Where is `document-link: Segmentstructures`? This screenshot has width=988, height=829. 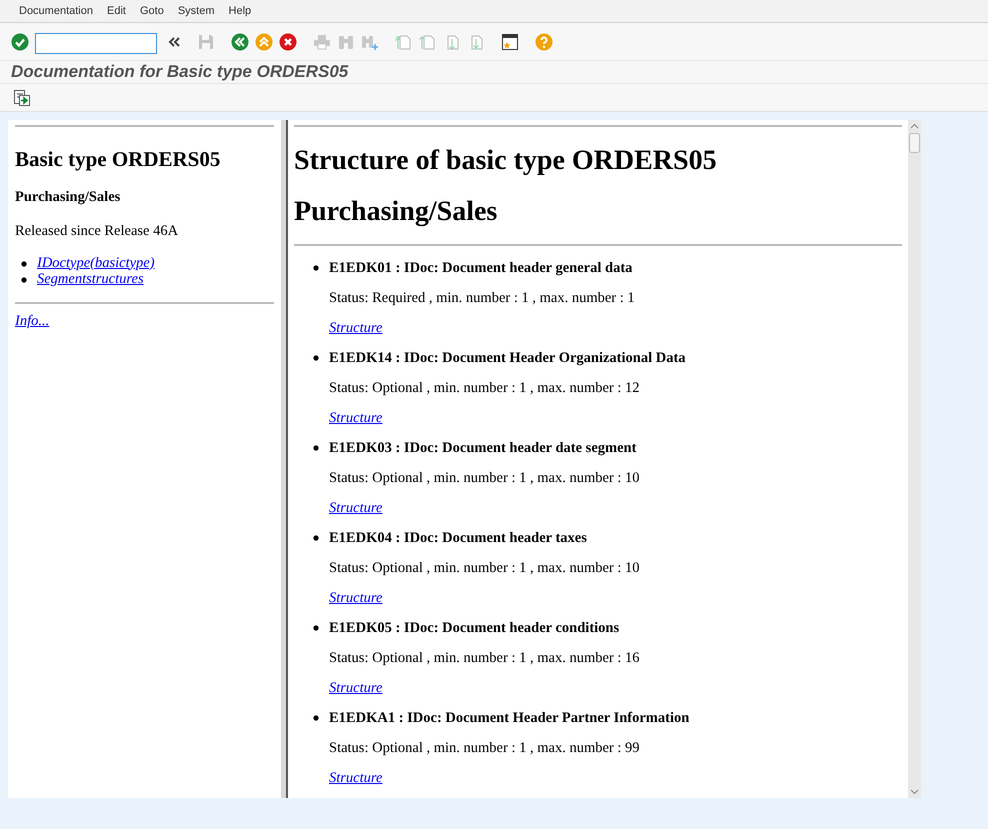
document-link: Segmentstructures is located at coordinates (90, 278).